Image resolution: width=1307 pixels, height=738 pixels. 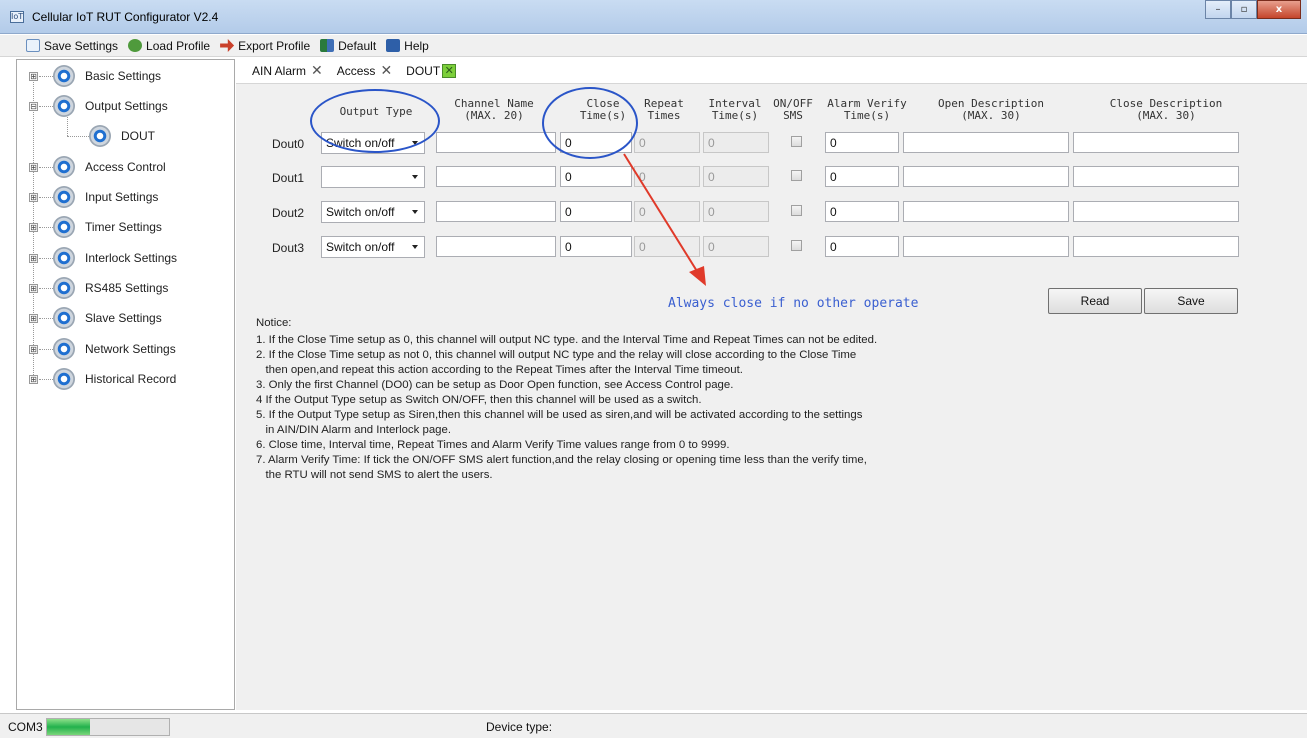 What do you see at coordinates (494, 109) in the screenshot?
I see `header-channel-name: Channel Name (MAX. 20)` at bounding box center [494, 109].